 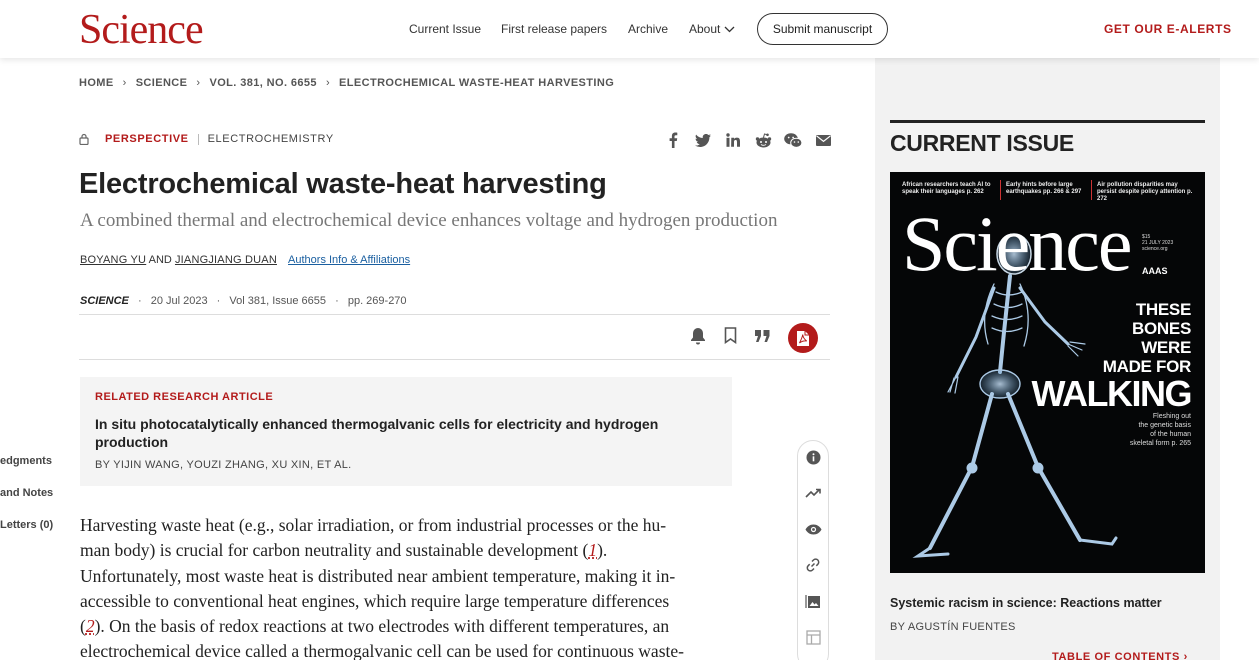 I want to click on email-icon, so click(x=823, y=140).